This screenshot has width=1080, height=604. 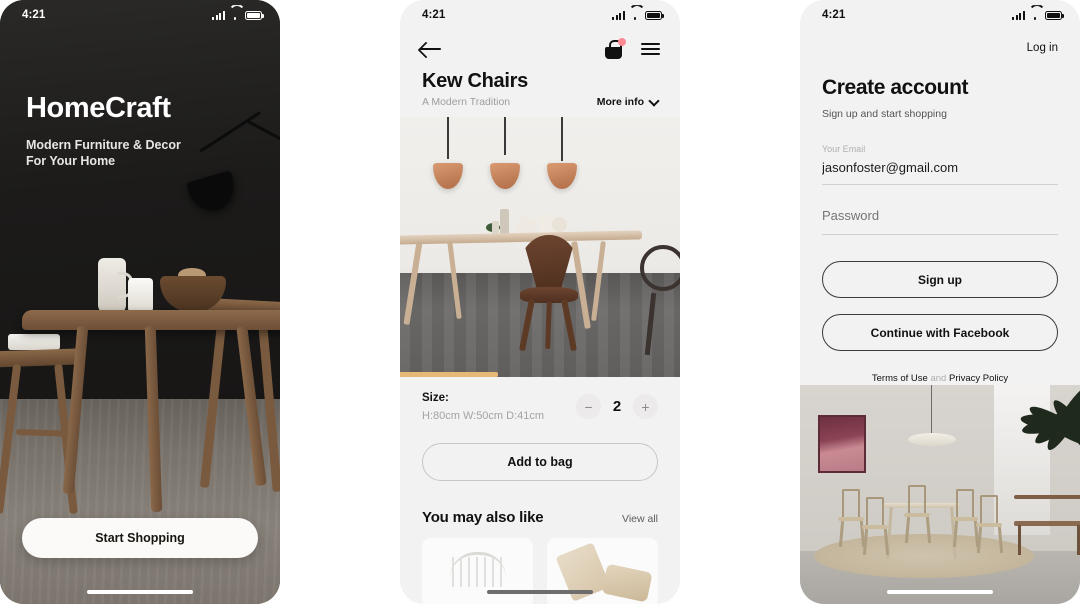 I want to click on legal-links: Terms of Use and Privacy Policy, so click(x=940, y=378).